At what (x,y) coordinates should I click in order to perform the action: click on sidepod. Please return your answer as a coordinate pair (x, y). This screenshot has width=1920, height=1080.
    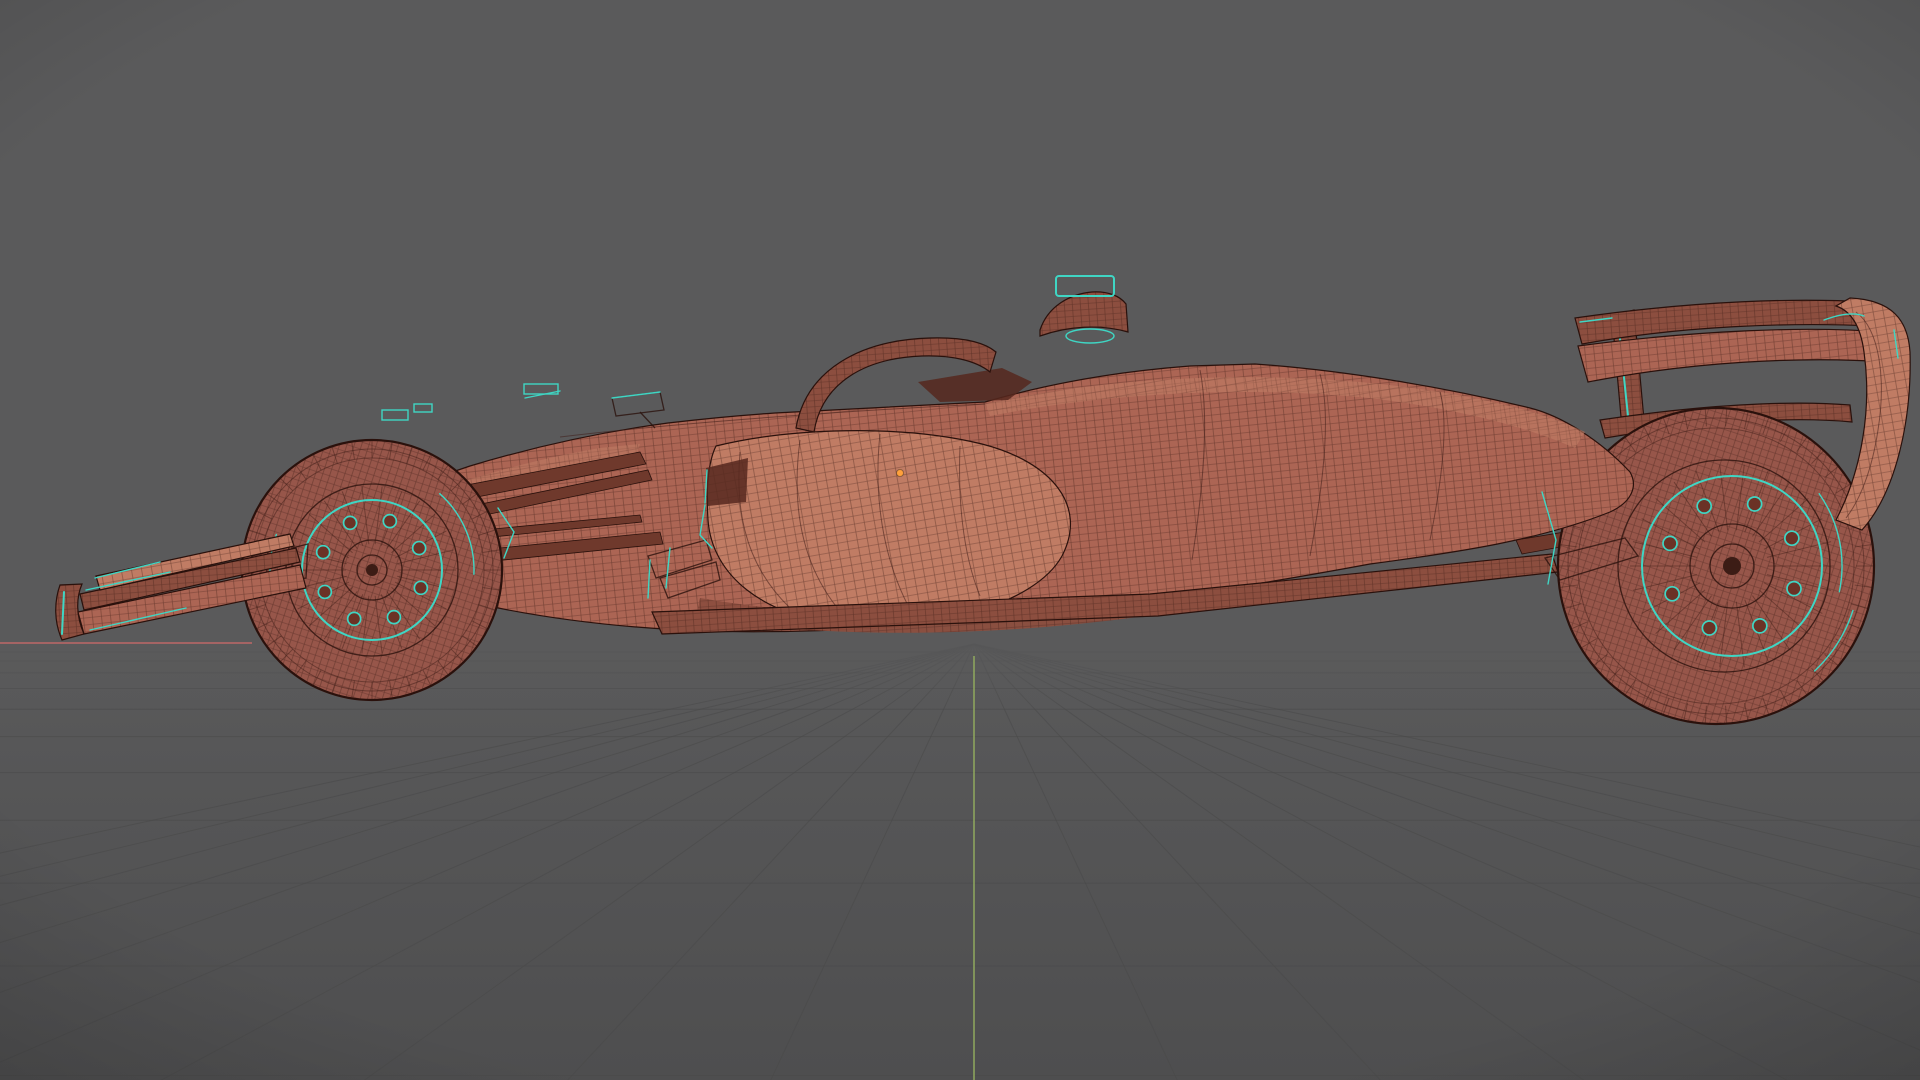
    Looking at the image, I should click on (888, 528).